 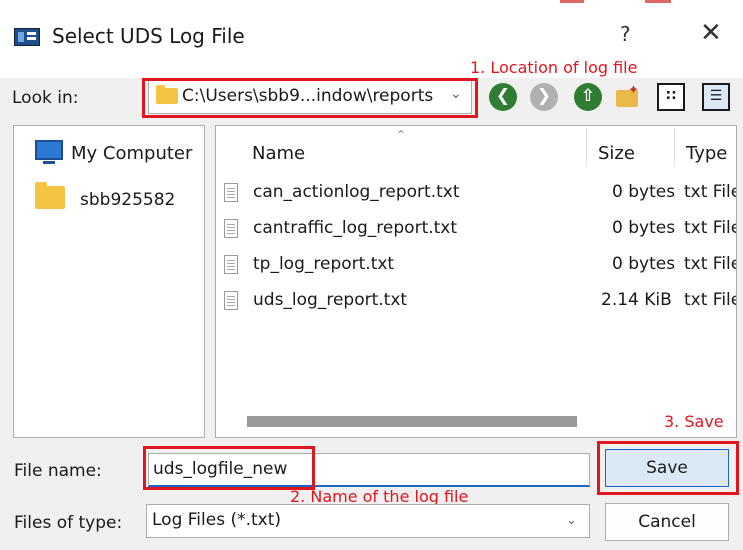 I want to click on annotation-box-location, so click(x=310, y=98).